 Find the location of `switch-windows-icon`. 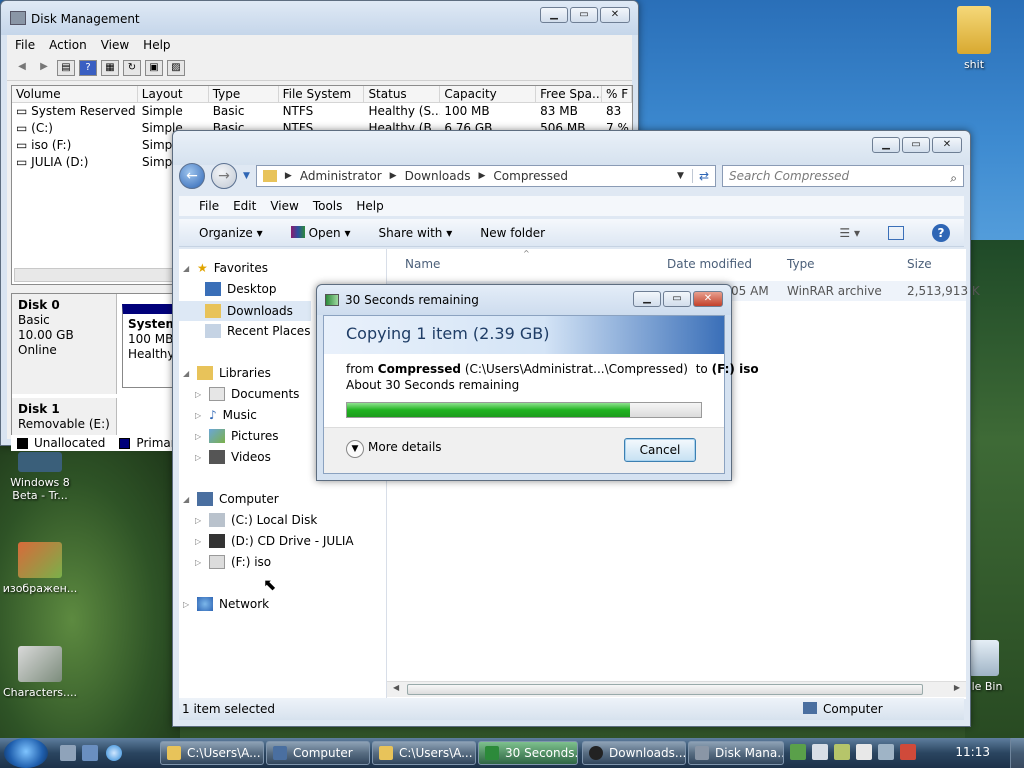

switch-windows-icon is located at coordinates (90, 753).